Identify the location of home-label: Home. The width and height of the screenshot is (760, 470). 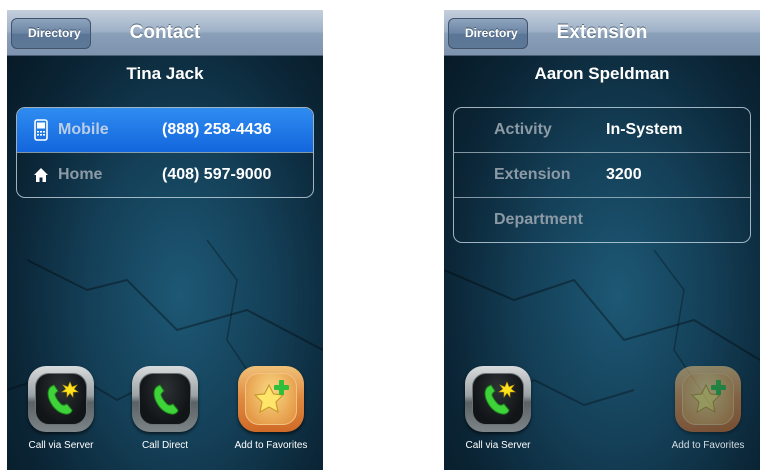
(80, 174).